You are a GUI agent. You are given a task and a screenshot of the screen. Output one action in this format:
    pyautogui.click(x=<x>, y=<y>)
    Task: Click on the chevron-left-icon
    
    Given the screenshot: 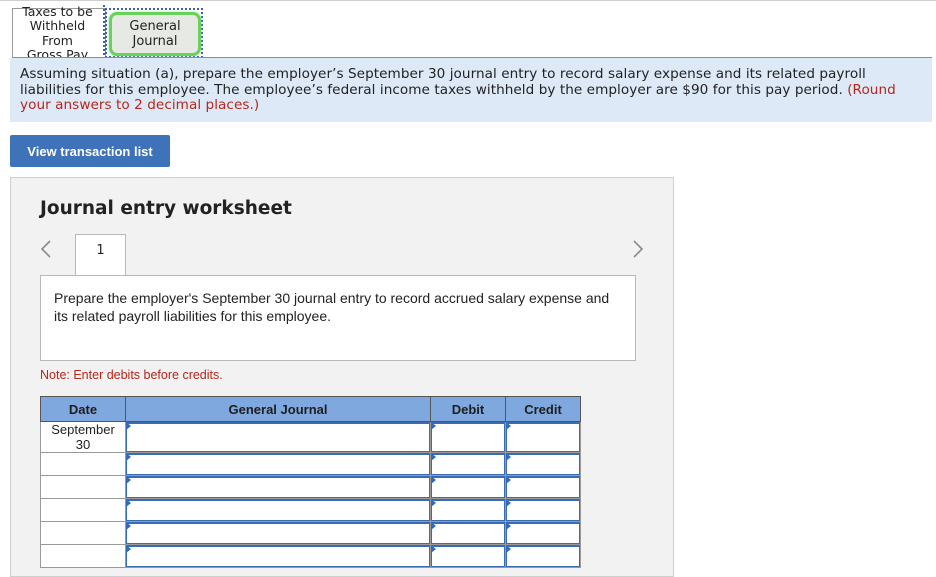 What is the action you would take?
    pyautogui.click(x=47, y=249)
    